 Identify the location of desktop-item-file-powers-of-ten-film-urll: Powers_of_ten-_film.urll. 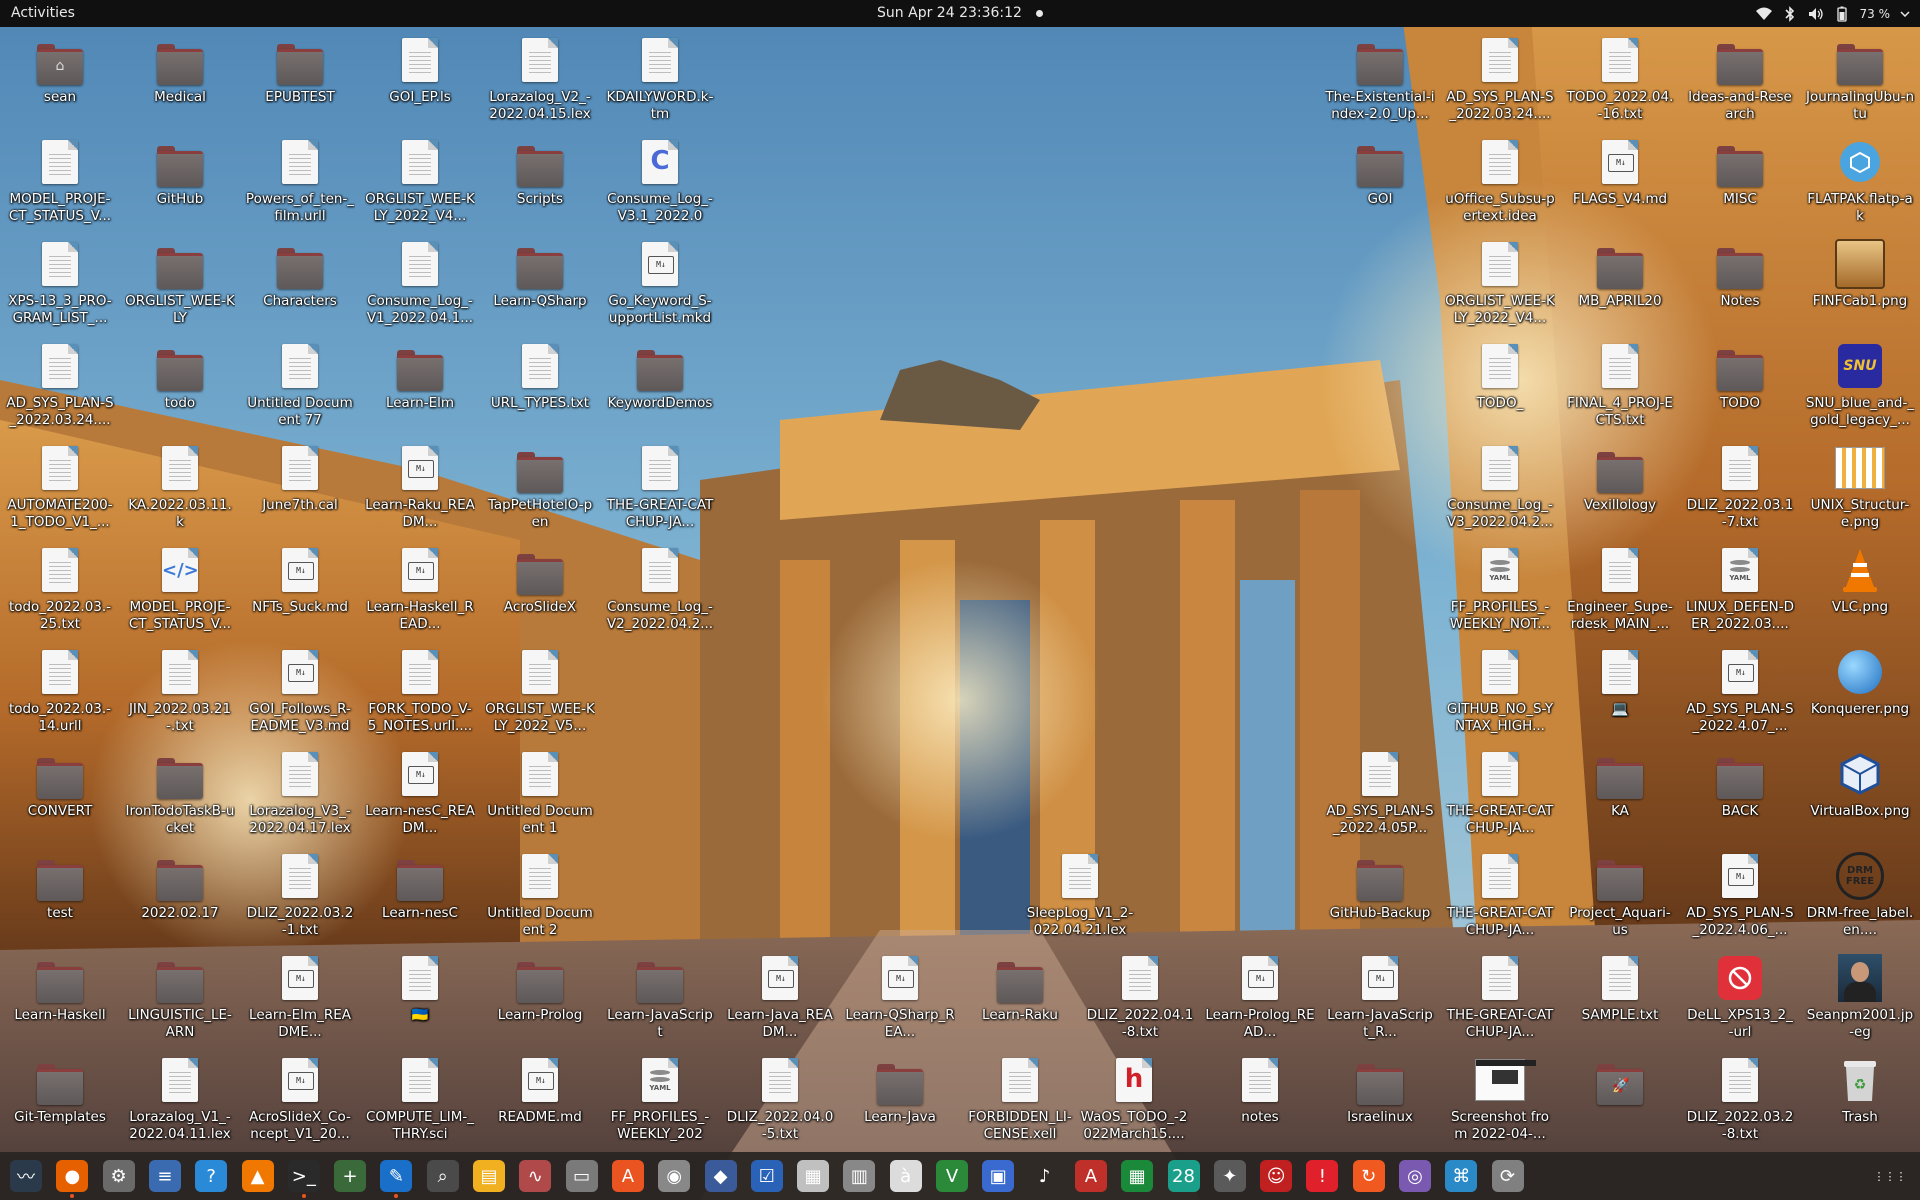
(300, 183).